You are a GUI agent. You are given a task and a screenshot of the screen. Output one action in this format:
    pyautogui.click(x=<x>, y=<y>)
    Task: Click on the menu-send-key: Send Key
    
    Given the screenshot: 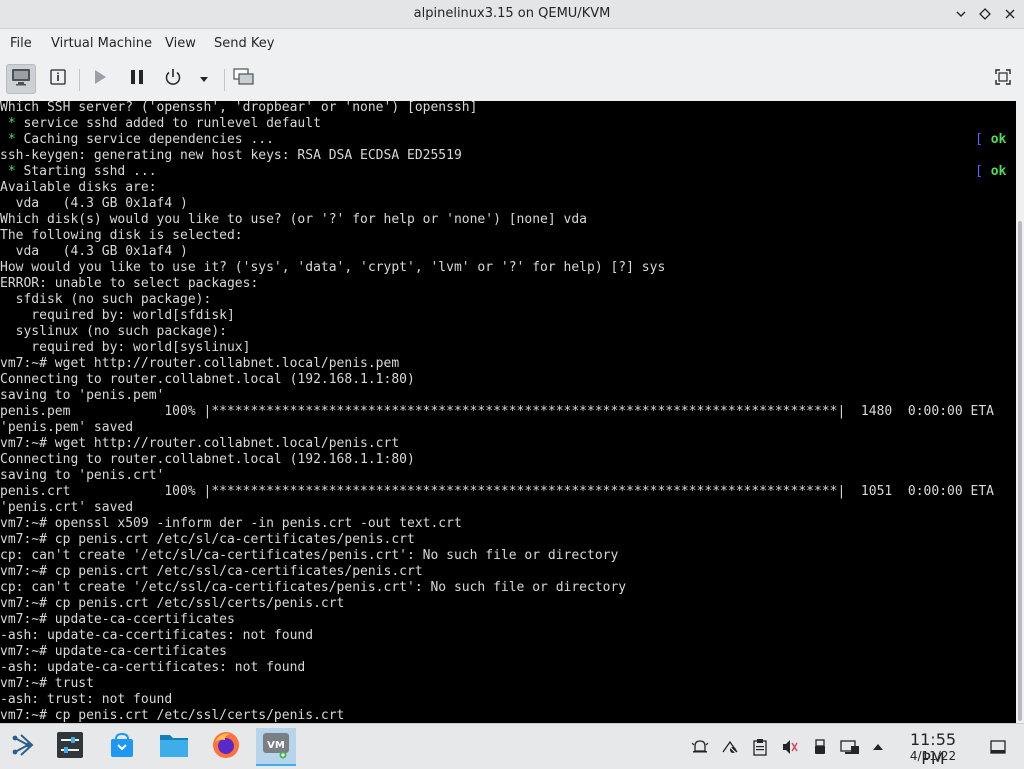 What is the action you would take?
    pyautogui.click(x=244, y=43)
    